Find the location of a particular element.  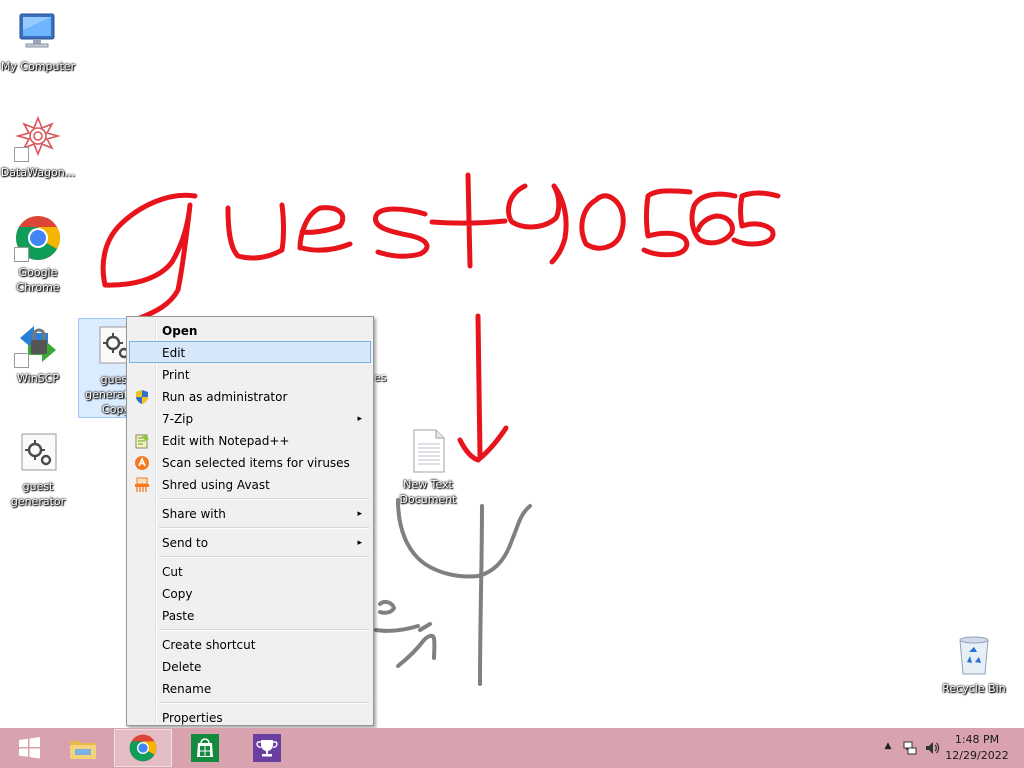

start-button is located at coordinates (29, 748).